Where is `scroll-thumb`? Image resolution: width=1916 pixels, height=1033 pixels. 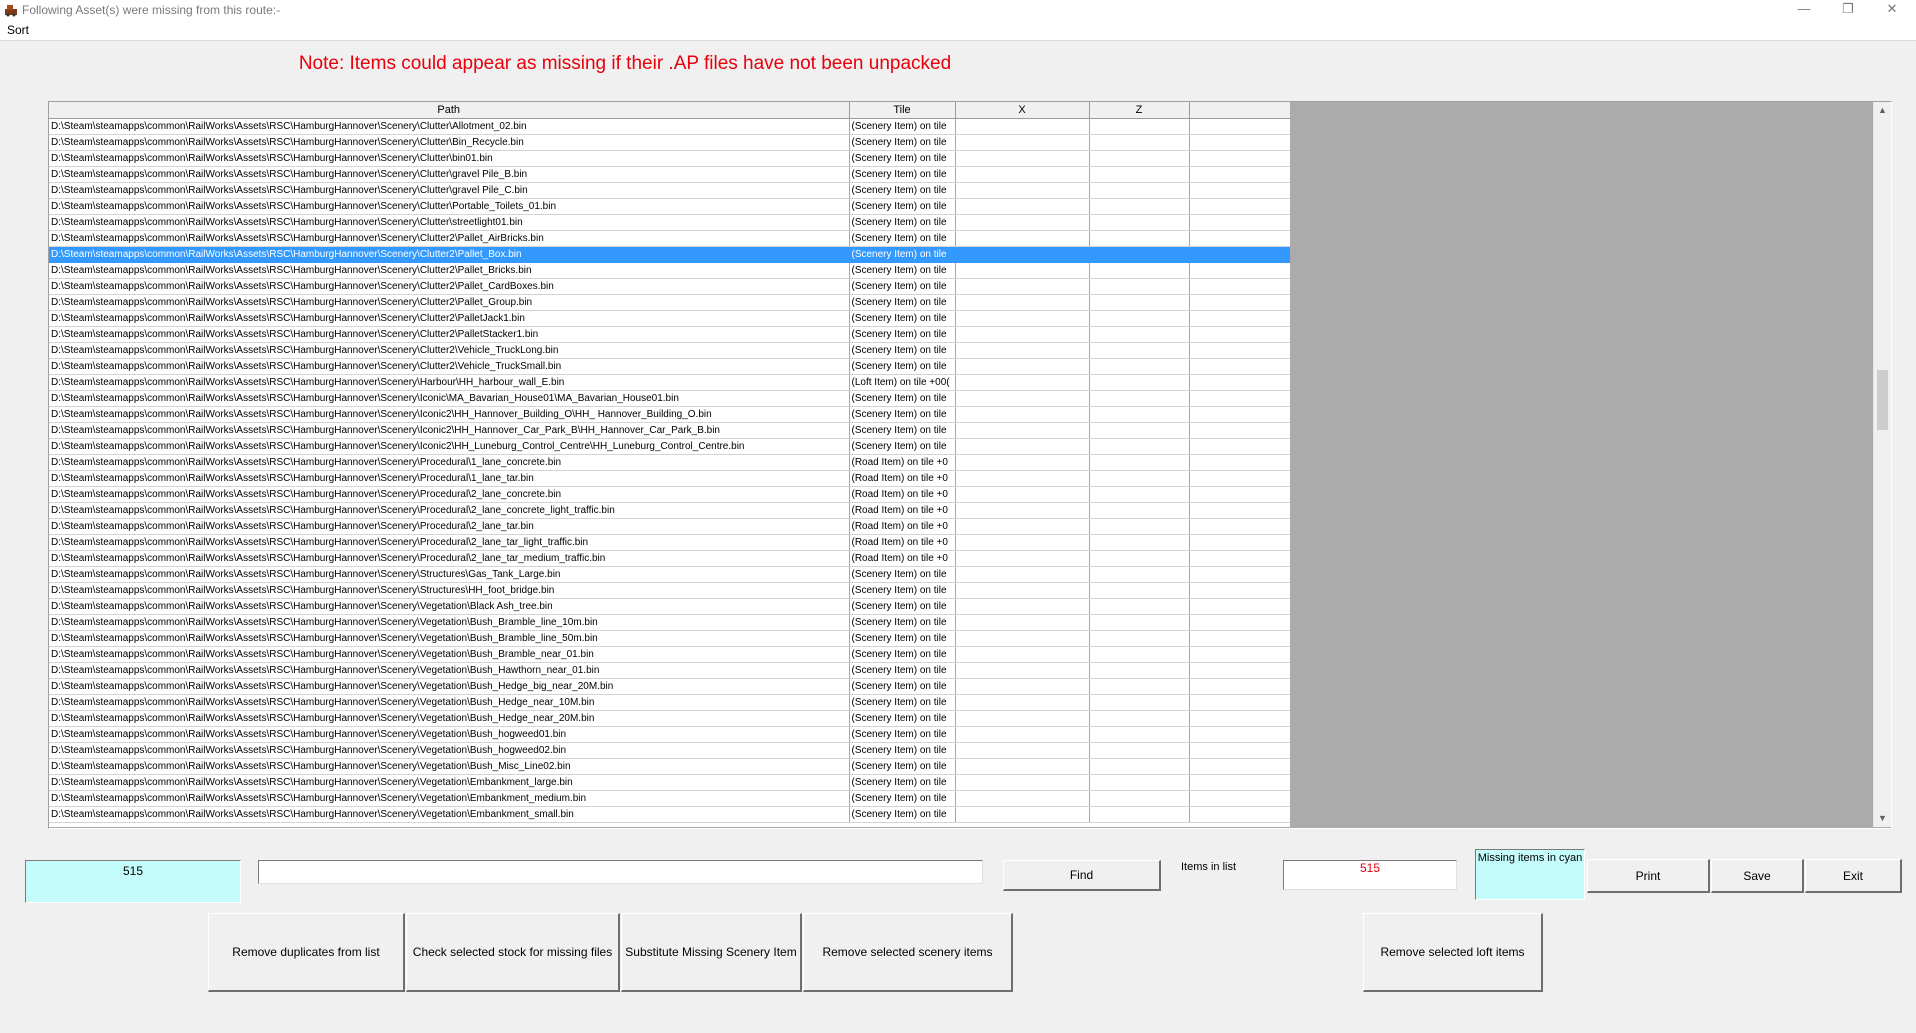 scroll-thumb is located at coordinates (1882, 400).